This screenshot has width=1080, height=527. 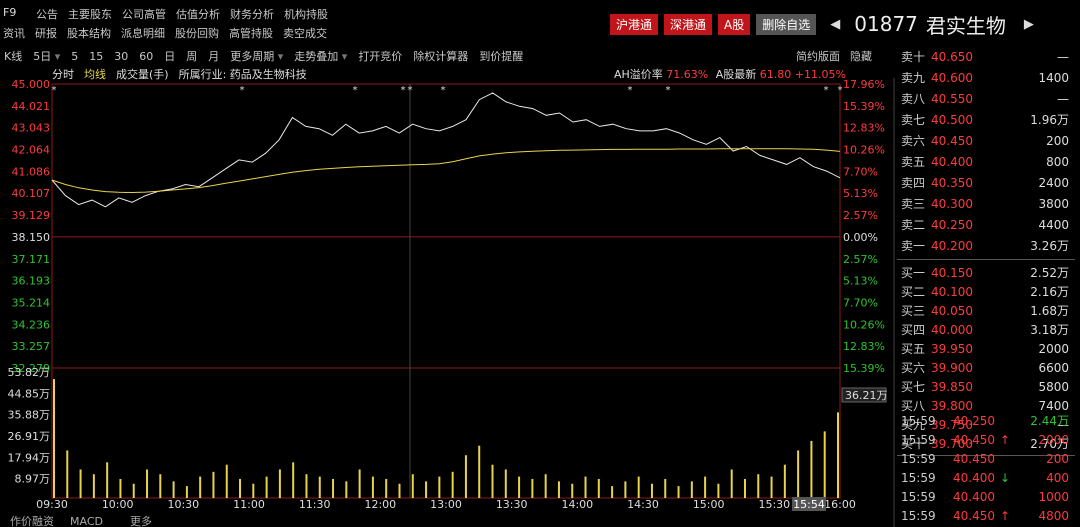 I want to click on simple-layout-button: 简约版面, so click(x=818, y=56).